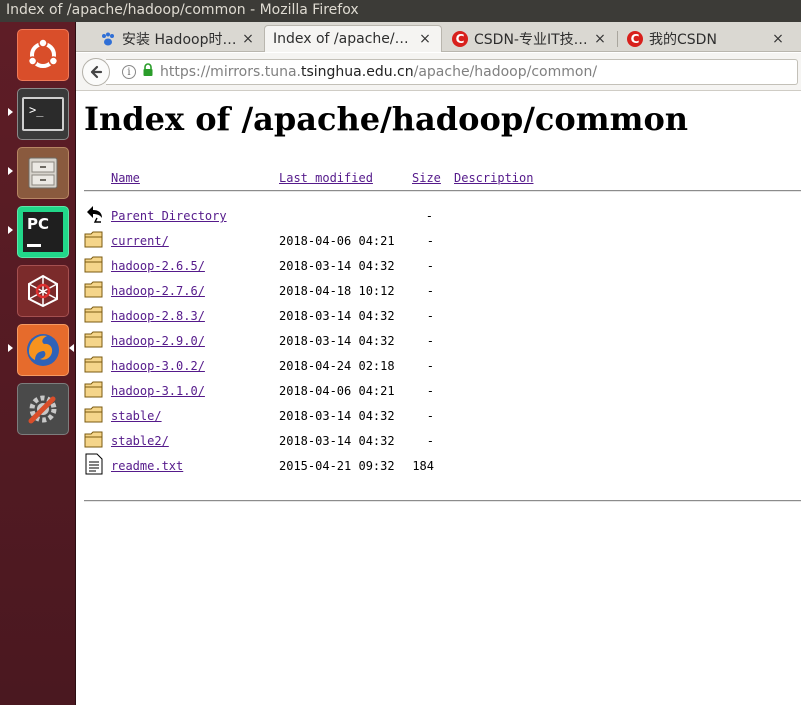 This screenshot has height=705, width=801. I want to click on file-manager-button, so click(43, 173).